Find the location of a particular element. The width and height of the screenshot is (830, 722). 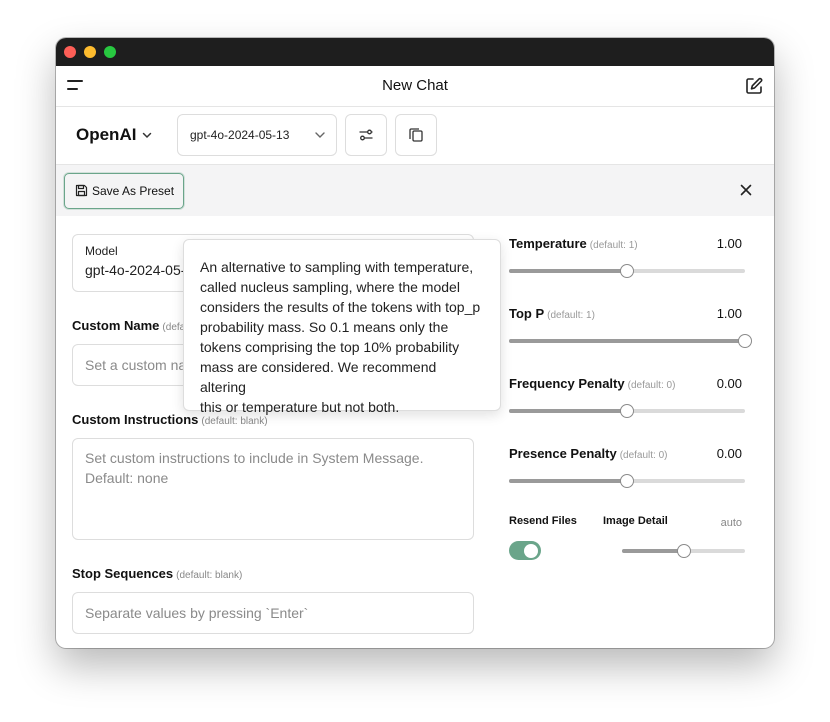

preset-bar: Save As Preset is located at coordinates (415, 190).